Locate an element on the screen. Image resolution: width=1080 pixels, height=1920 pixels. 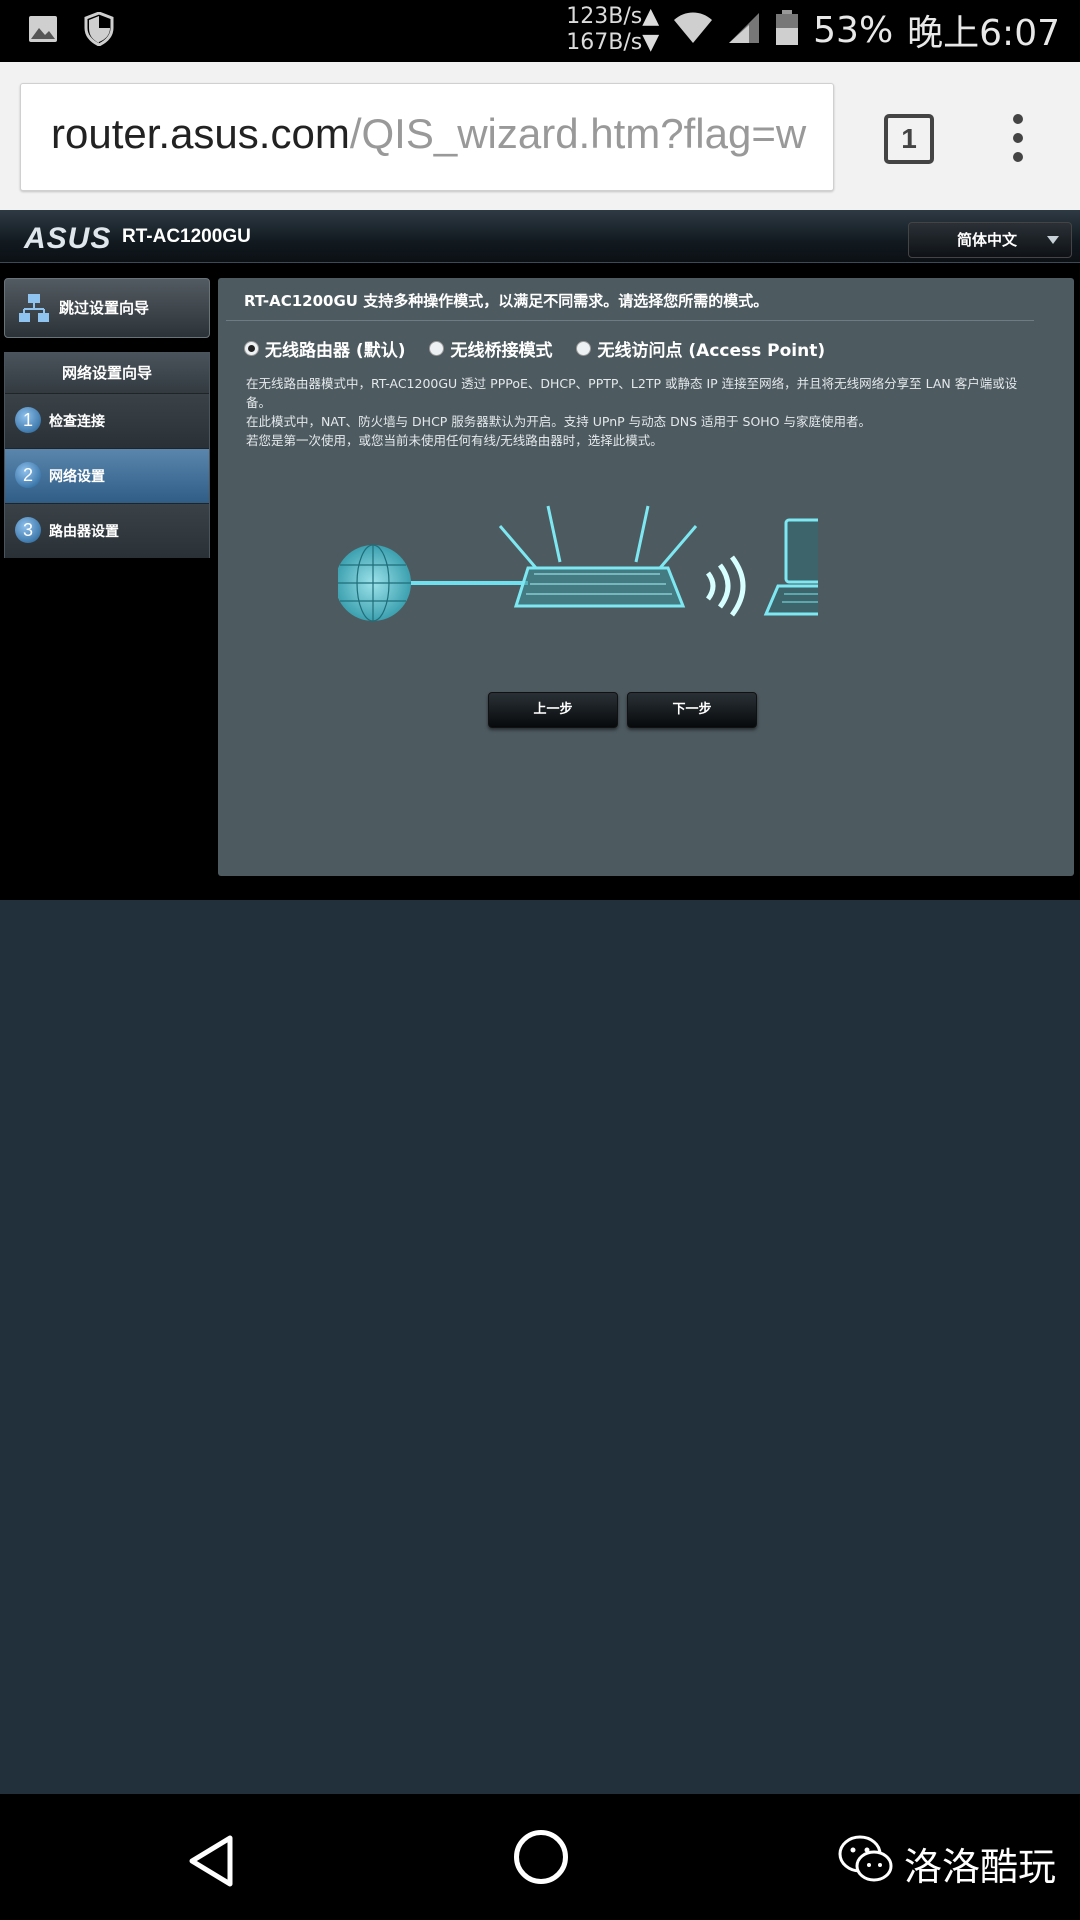
step-check-connection: 1 检查连接 is located at coordinates (107, 420).